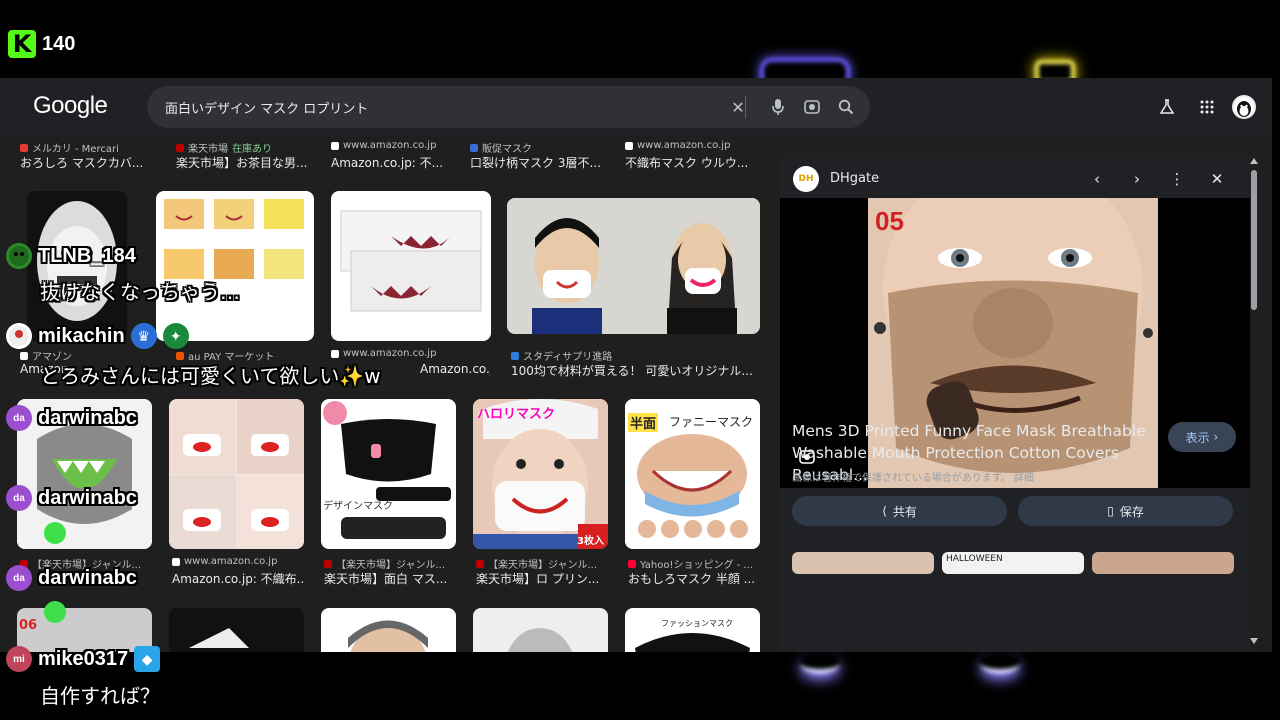 The height and width of the screenshot is (720, 1280). Describe the element at coordinates (884, 511) in the screenshot. I see `share-icon: ⟨` at that location.